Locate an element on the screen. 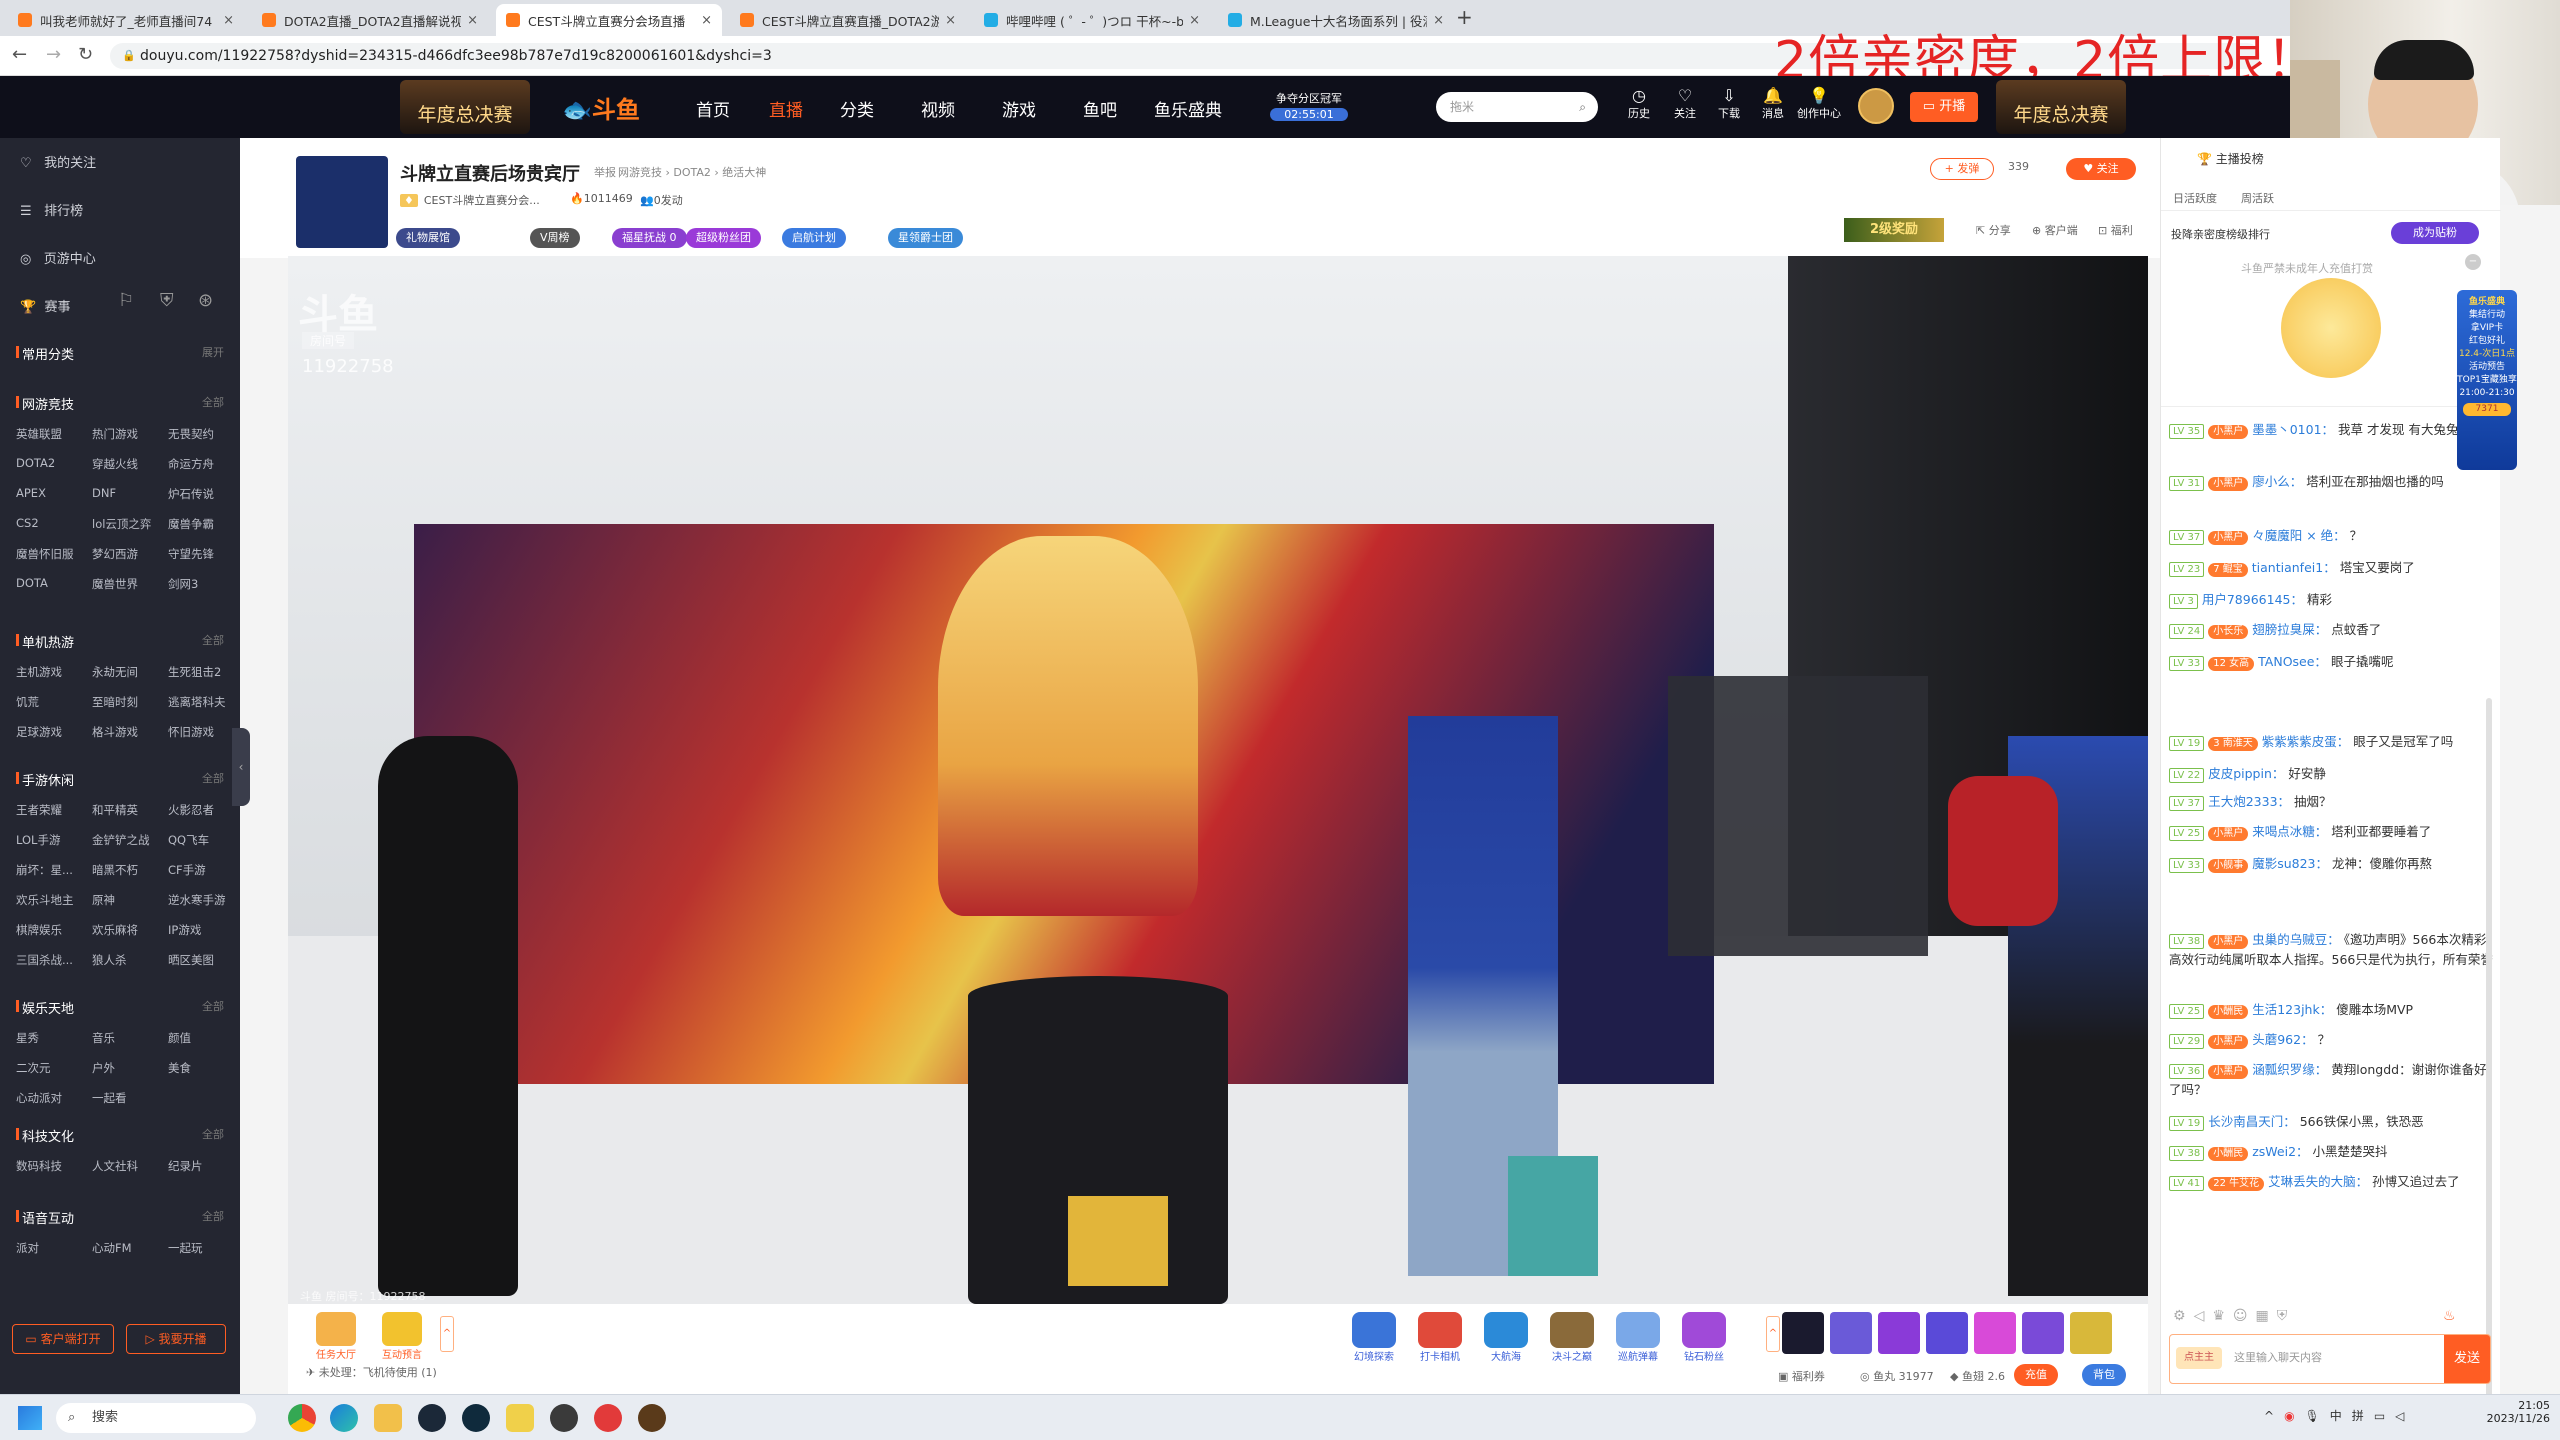 This screenshot has width=2560, height=1440. sidebar-category-item: 金铲铲之战 is located at coordinates (121, 840).